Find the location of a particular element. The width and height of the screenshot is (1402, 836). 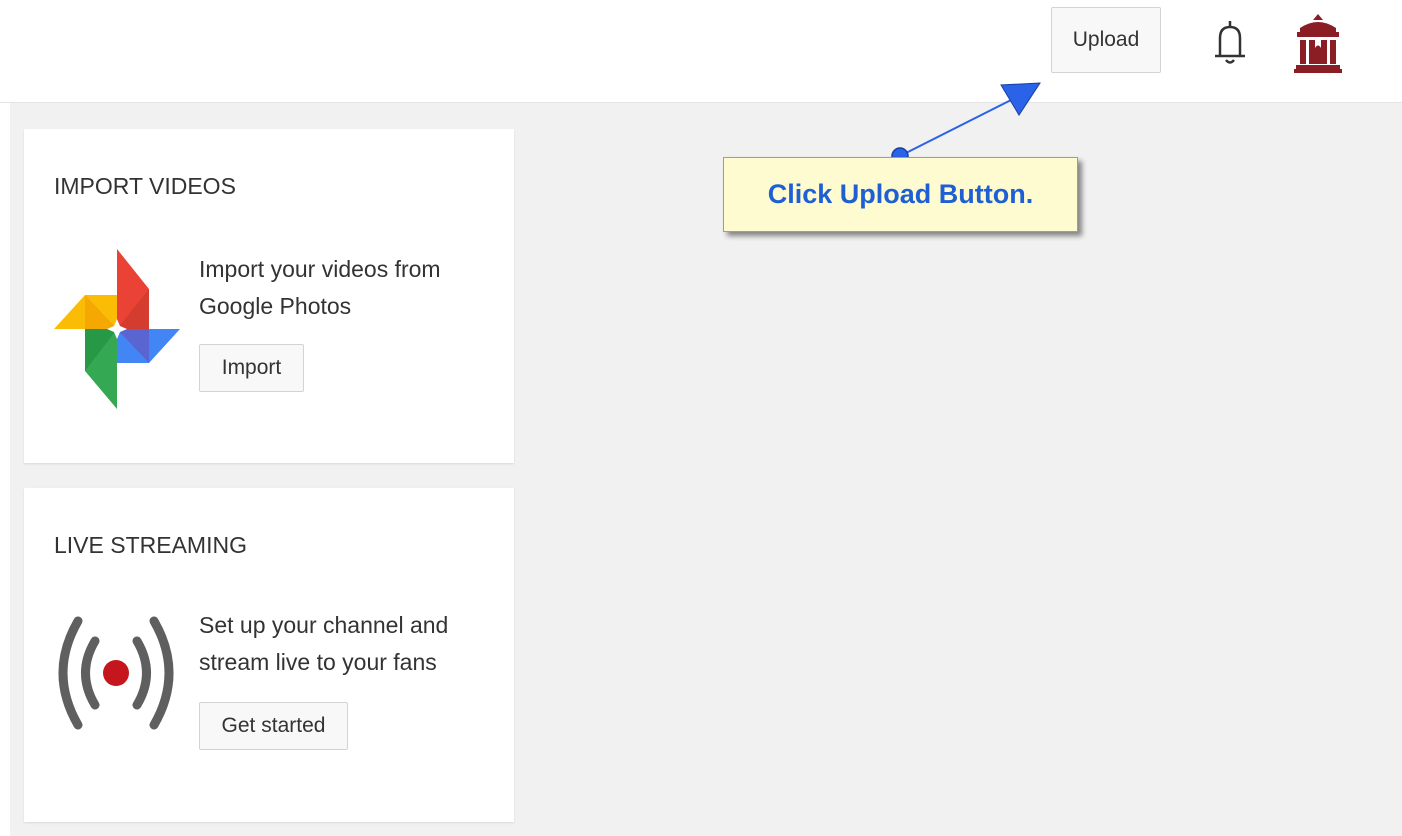

import-videos-description: Import your videos from Google Photos is located at coordinates (349, 288).